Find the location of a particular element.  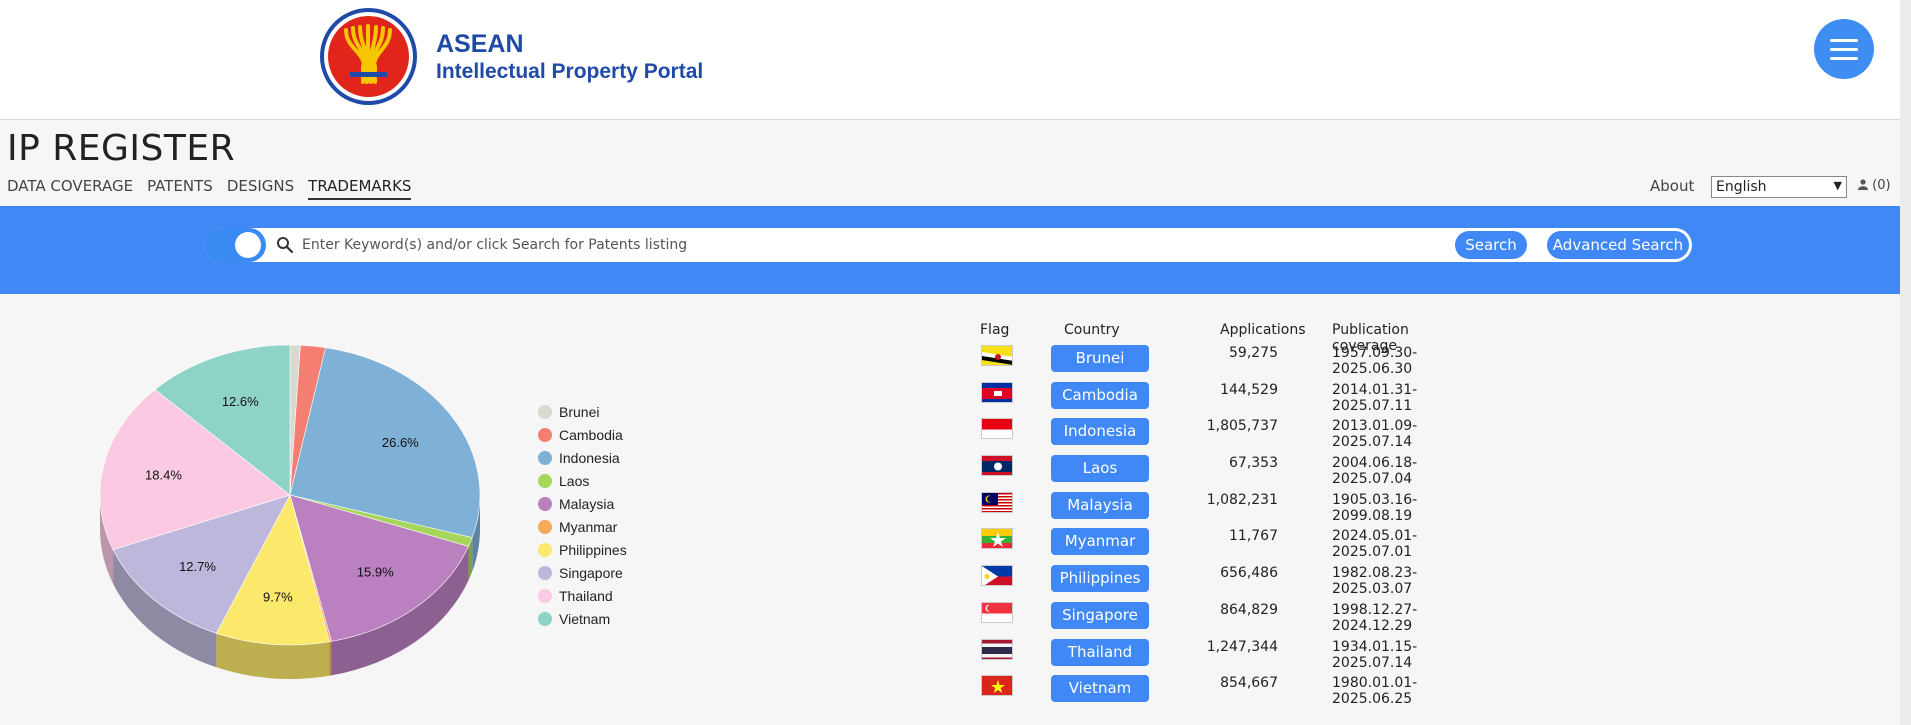

country-button-cambodia: Cambodia is located at coordinates (1100, 395).